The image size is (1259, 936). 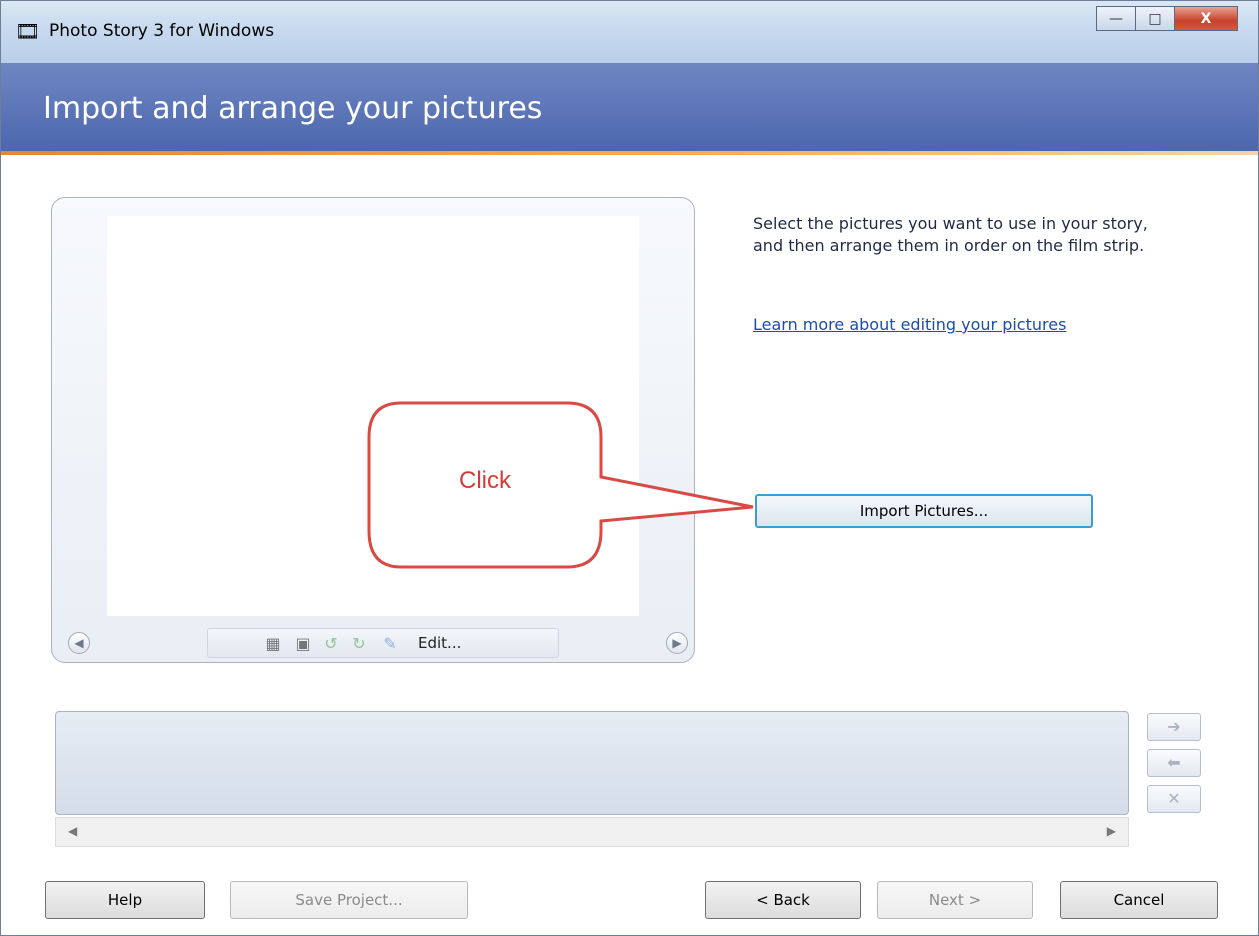 I want to click on window-title: Photo Story 3 for Windows, so click(x=162, y=31).